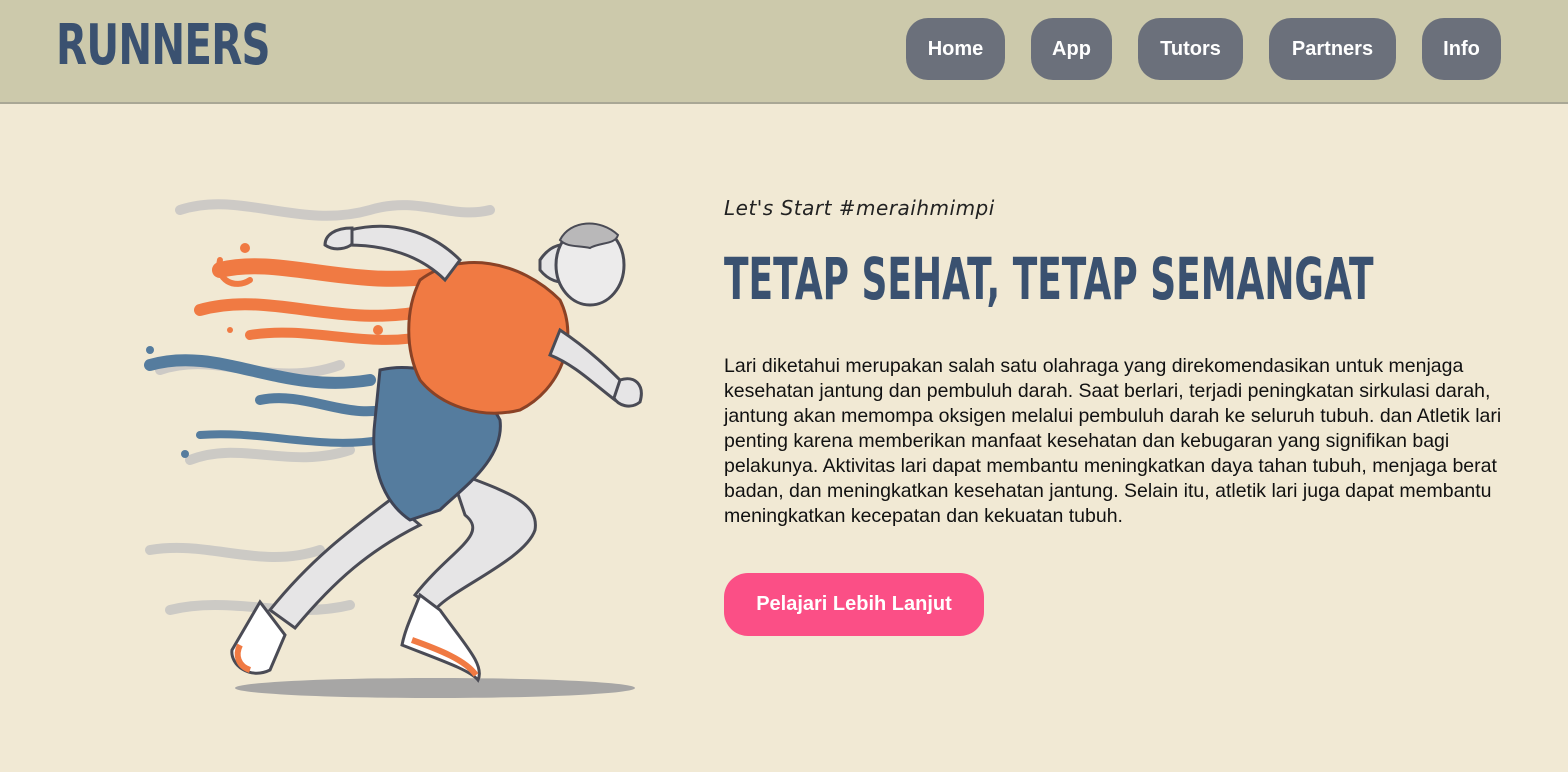  I want to click on hero-headline: TETAP SEHAT, TETAP SEMANGAT, so click(1049, 279).